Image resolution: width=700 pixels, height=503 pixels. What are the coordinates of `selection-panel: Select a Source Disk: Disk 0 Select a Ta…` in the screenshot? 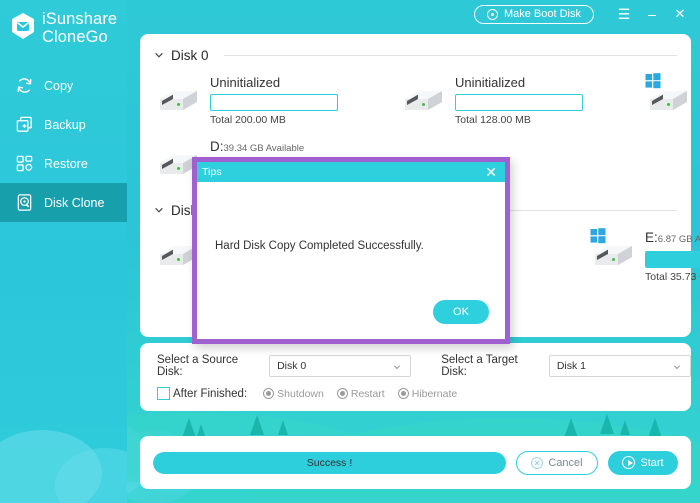 It's located at (415, 377).